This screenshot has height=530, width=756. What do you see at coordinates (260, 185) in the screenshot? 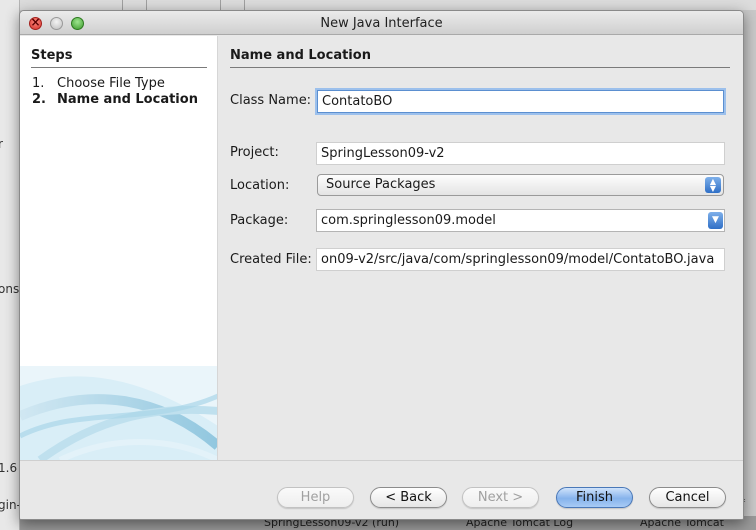
I see `location-label: Location:` at bounding box center [260, 185].